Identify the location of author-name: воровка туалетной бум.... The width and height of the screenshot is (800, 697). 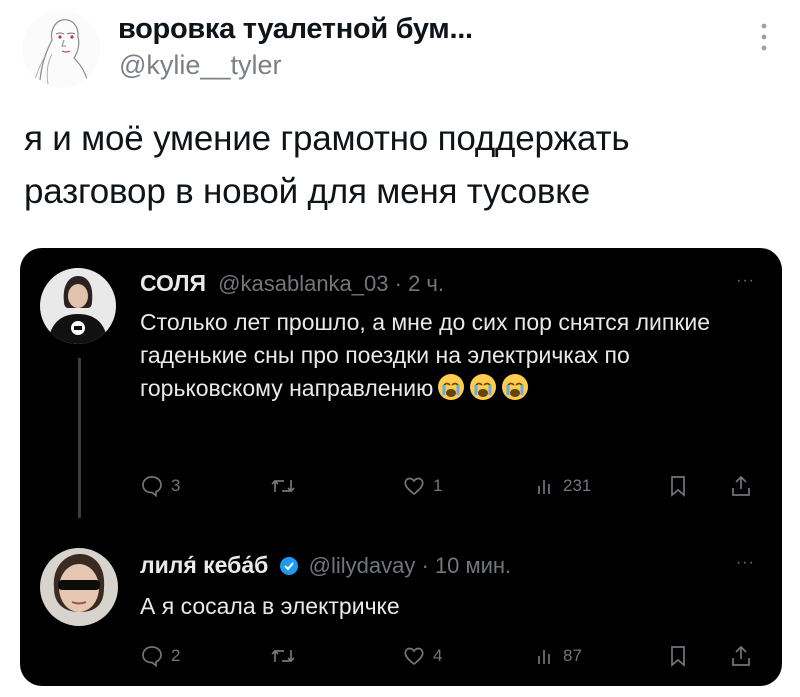
(295, 29).